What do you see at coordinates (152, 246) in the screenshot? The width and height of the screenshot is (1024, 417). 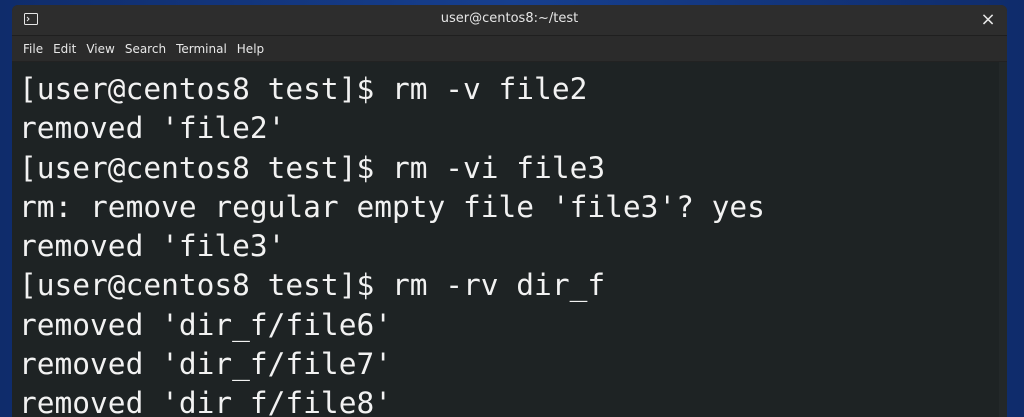 I see `terminal-line: removed 'file3'` at bounding box center [152, 246].